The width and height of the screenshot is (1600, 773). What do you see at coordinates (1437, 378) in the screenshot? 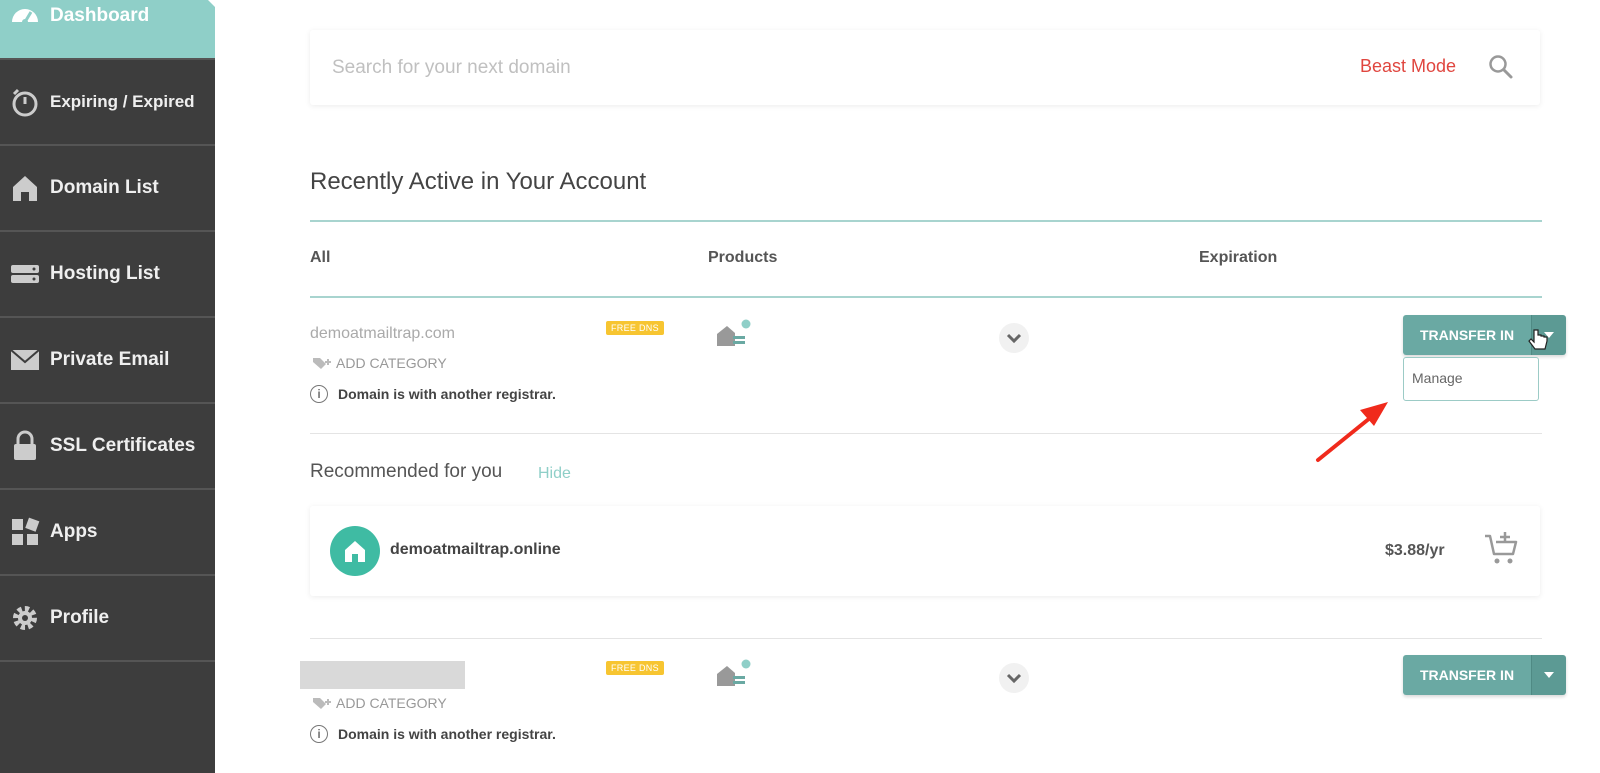
I see `dropdown-item-manage: Manage` at bounding box center [1437, 378].